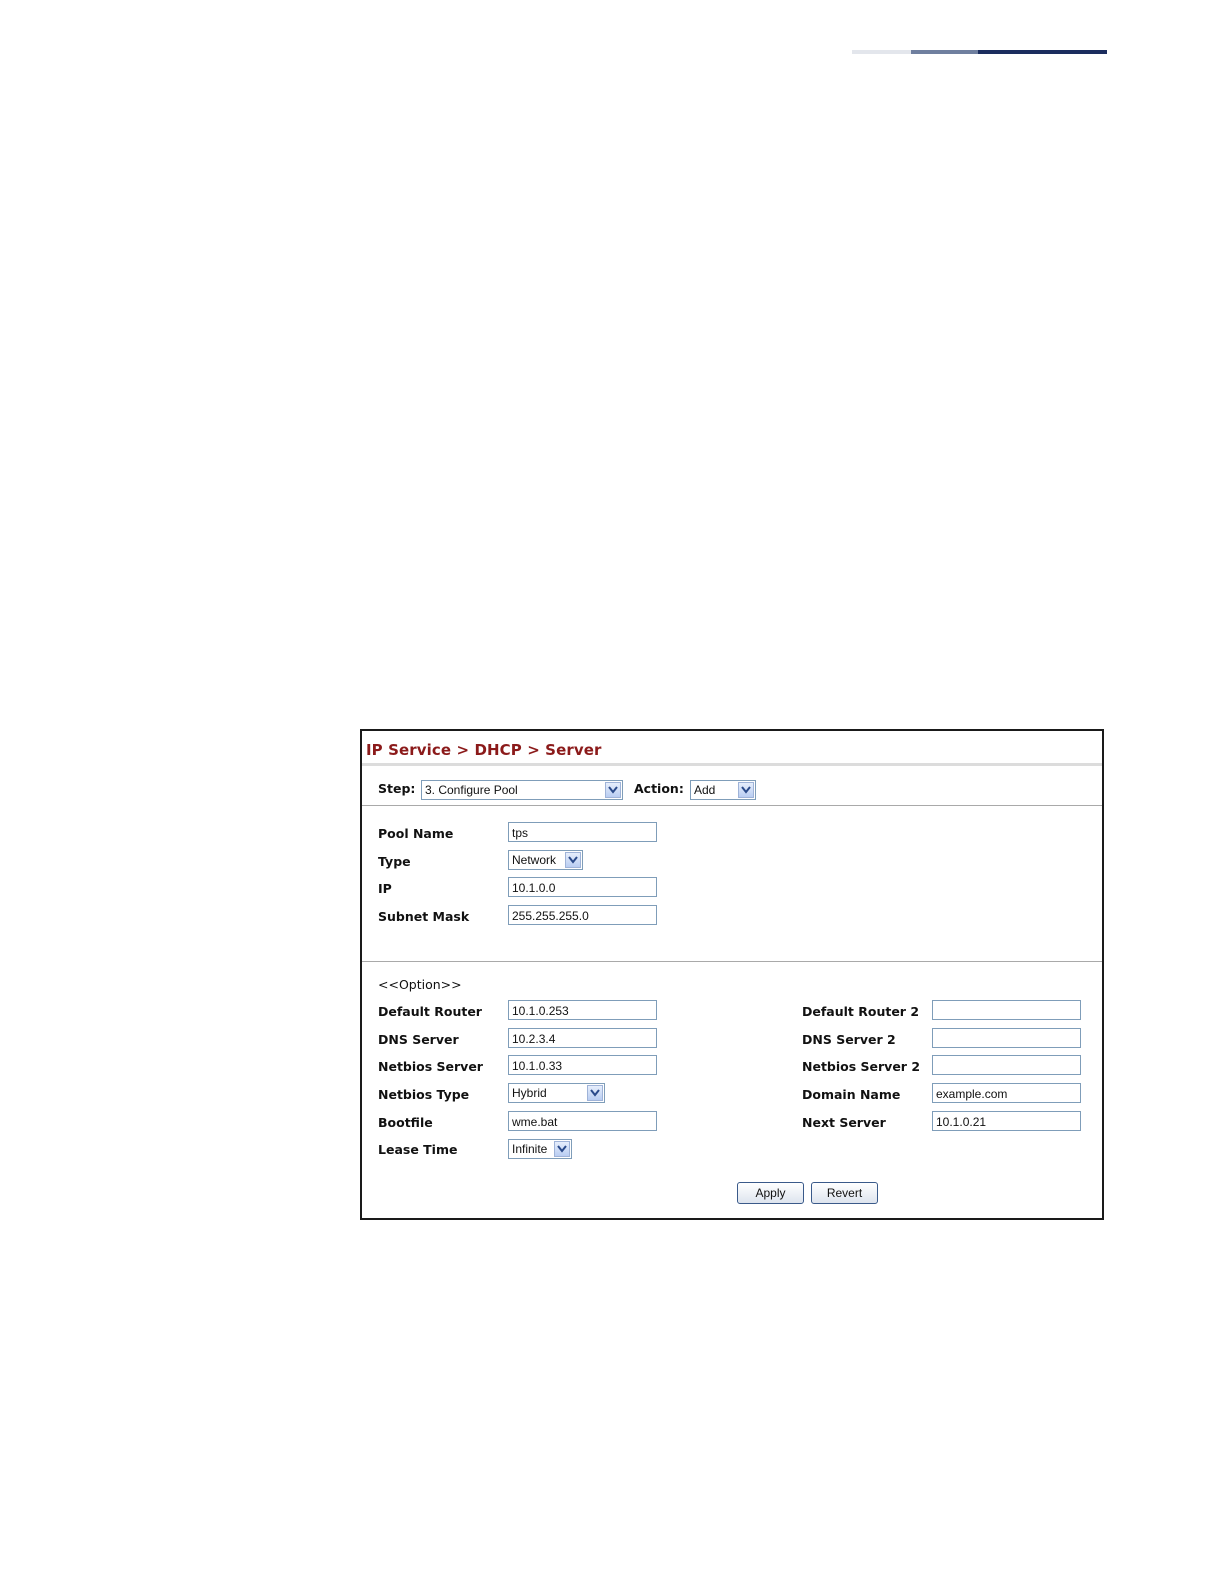 The image size is (1224, 1584). I want to click on step-select-value: 3. Configure Pool, so click(471, 790).